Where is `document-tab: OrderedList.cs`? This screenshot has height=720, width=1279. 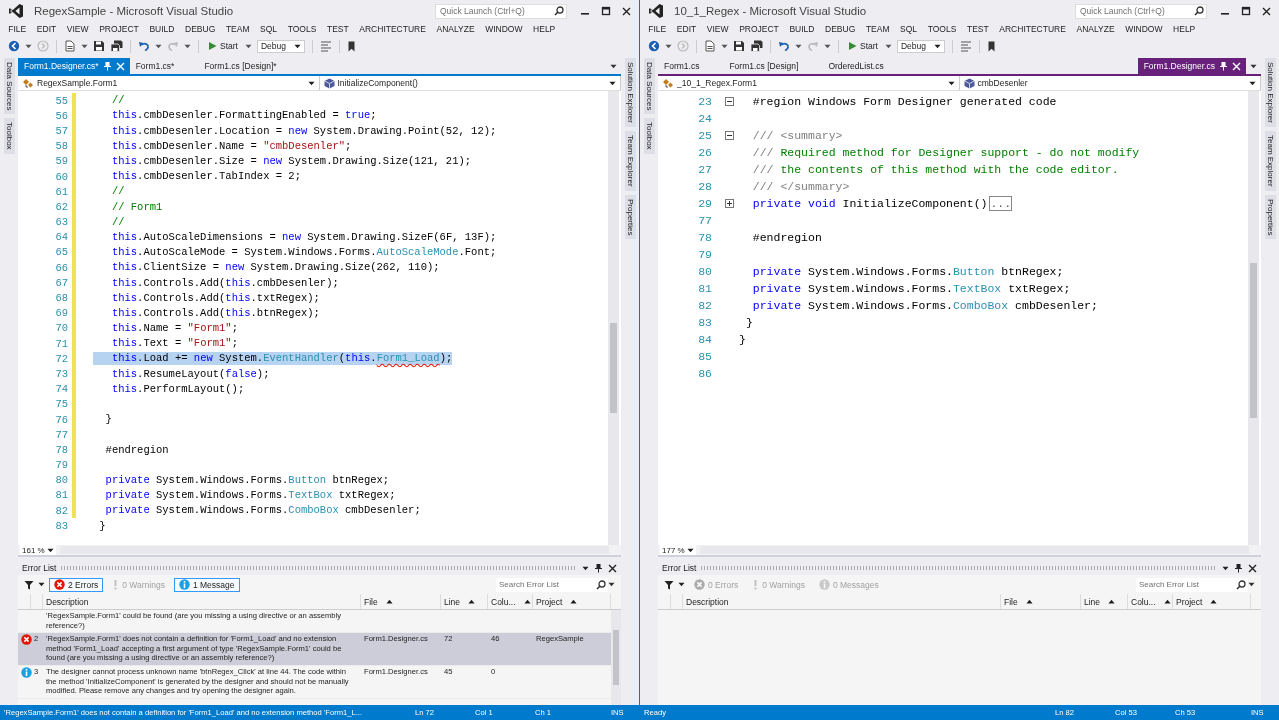 document-tab: OrderedList.cs is located at coordinates (865, 66).